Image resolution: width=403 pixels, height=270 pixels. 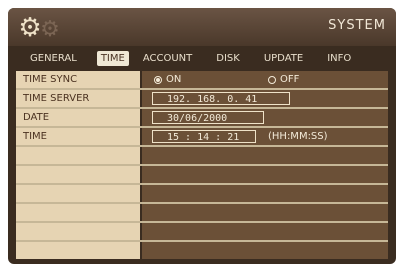 What do you see at coordinates (265, 136) in the screenshot?
I see `time-value: 15 : 14 : 21 (HH:MM:SS)` at bounding box center [265, 136].